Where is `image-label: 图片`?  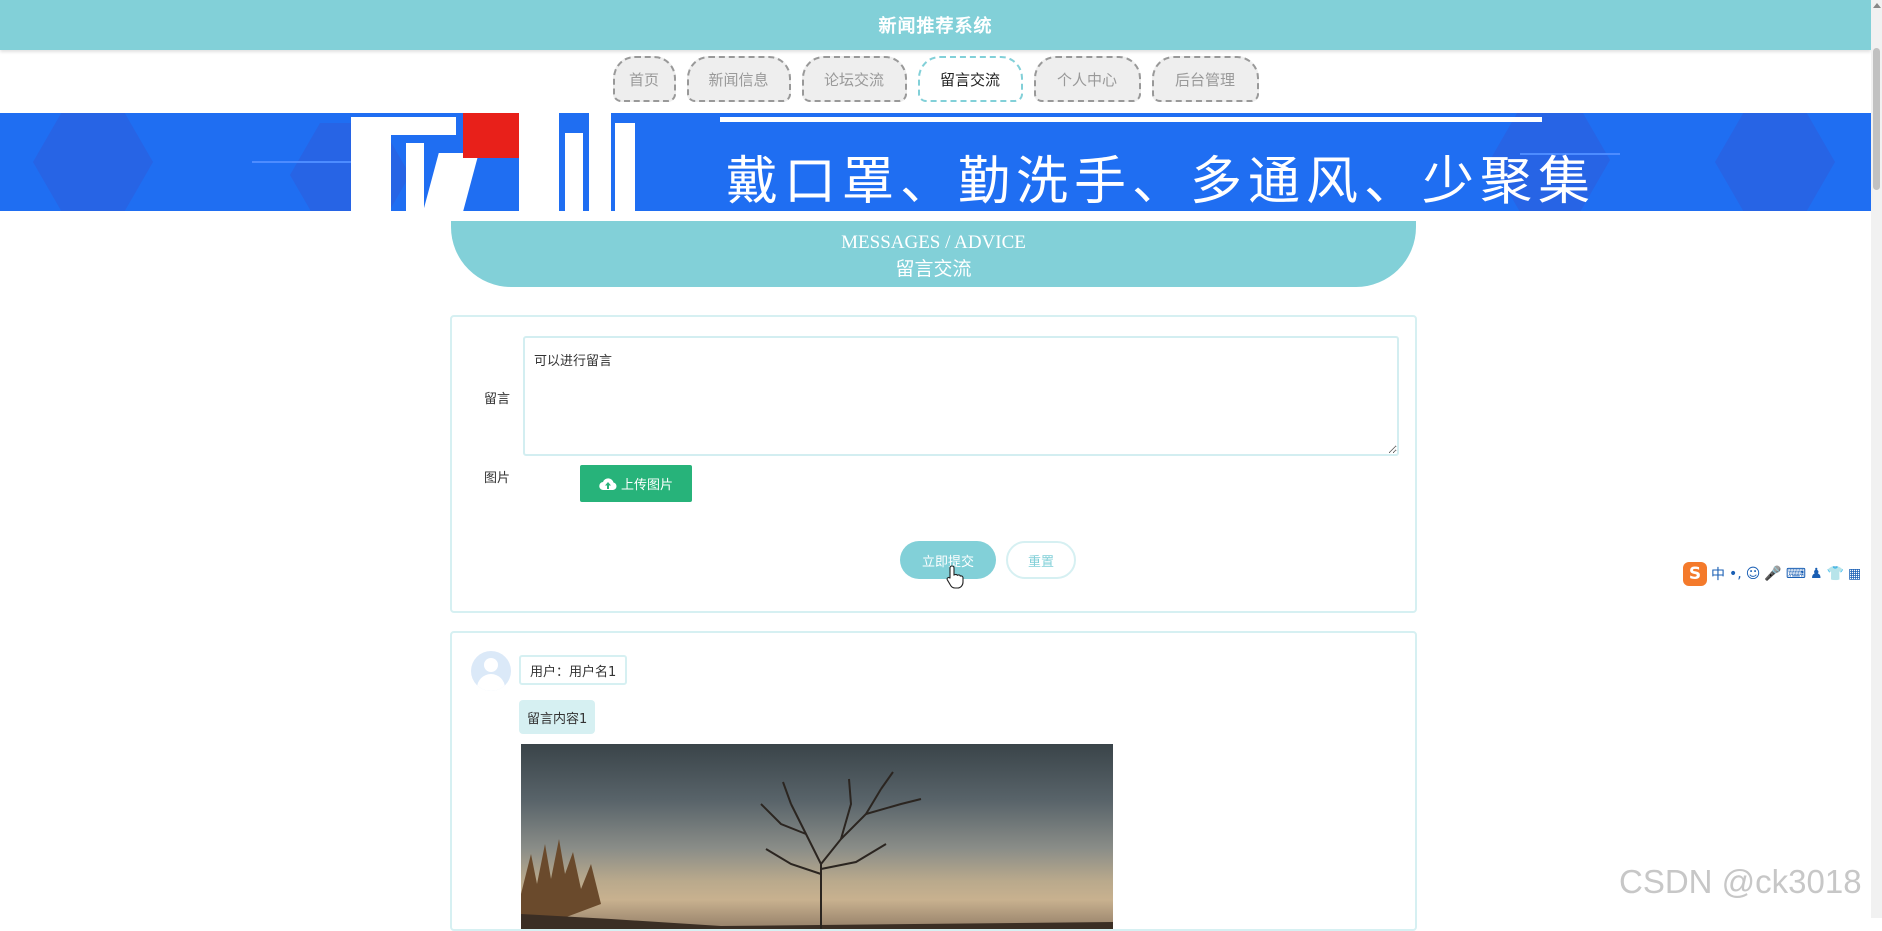
image-label: 图片 is located at coordinates (497, 478).